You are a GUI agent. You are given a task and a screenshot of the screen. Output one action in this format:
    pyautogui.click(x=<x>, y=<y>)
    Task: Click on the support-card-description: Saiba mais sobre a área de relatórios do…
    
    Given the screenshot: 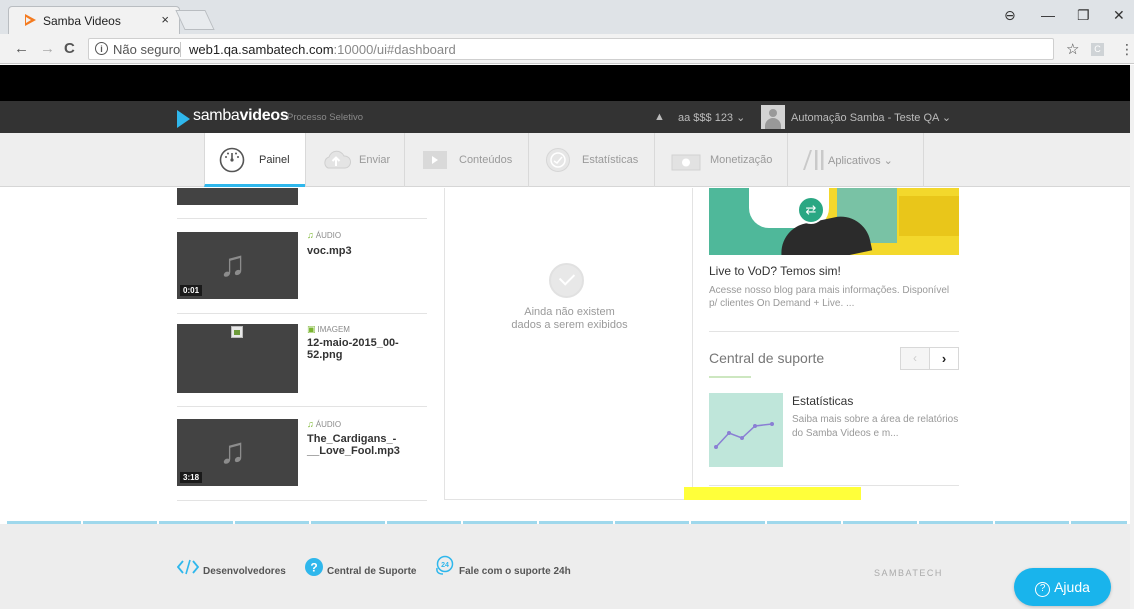 What is the action you would take?
    pyautogui.click(x=875, y=426)
    